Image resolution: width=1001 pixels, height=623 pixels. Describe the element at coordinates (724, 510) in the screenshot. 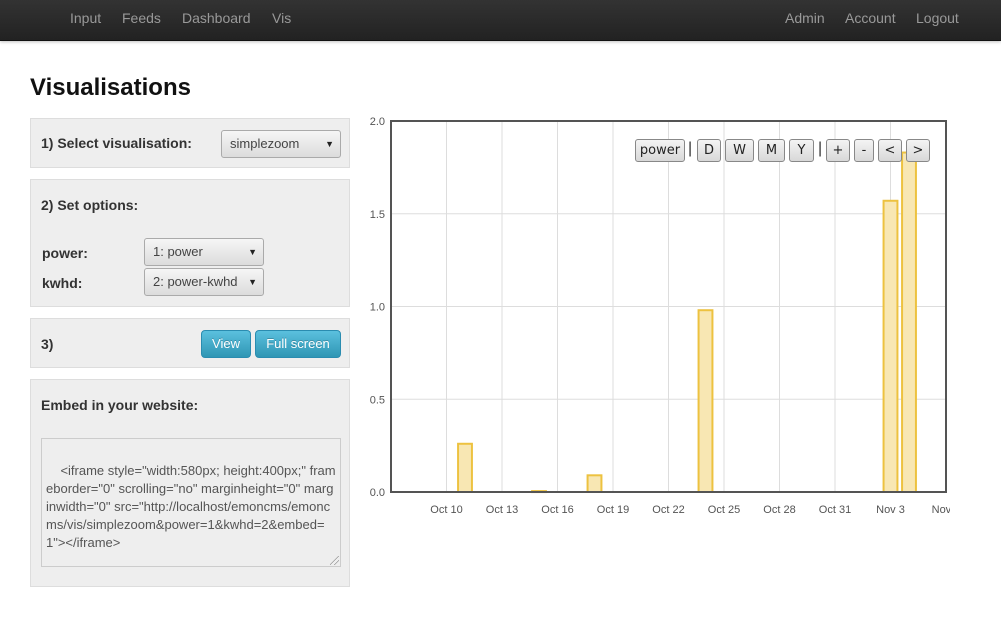

I see `x-tick-label: Oct 25` at that location.